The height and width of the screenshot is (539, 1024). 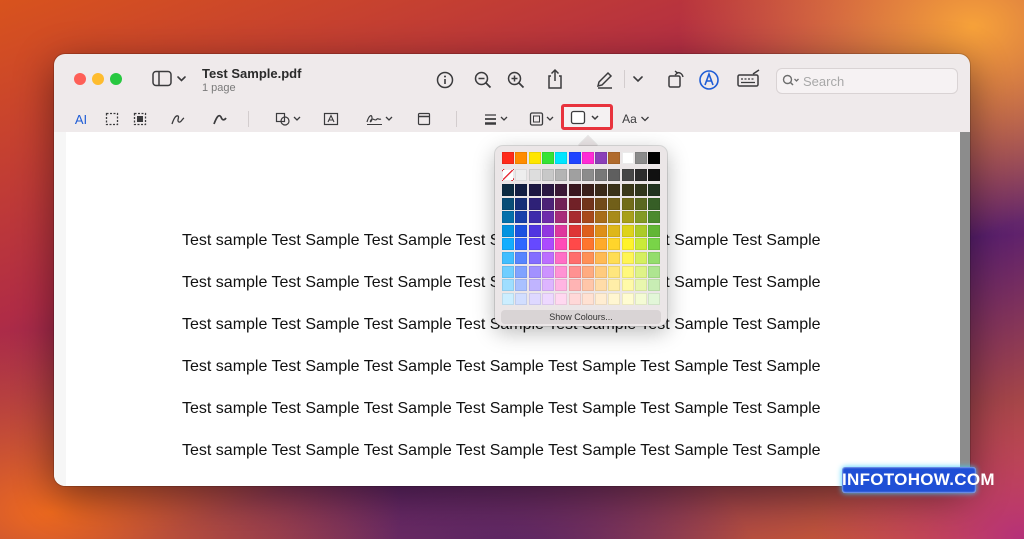 What do you see at coordinates (380, 119) in the screenshot?
I see `sign-tool` at bounding box center [380, 119].